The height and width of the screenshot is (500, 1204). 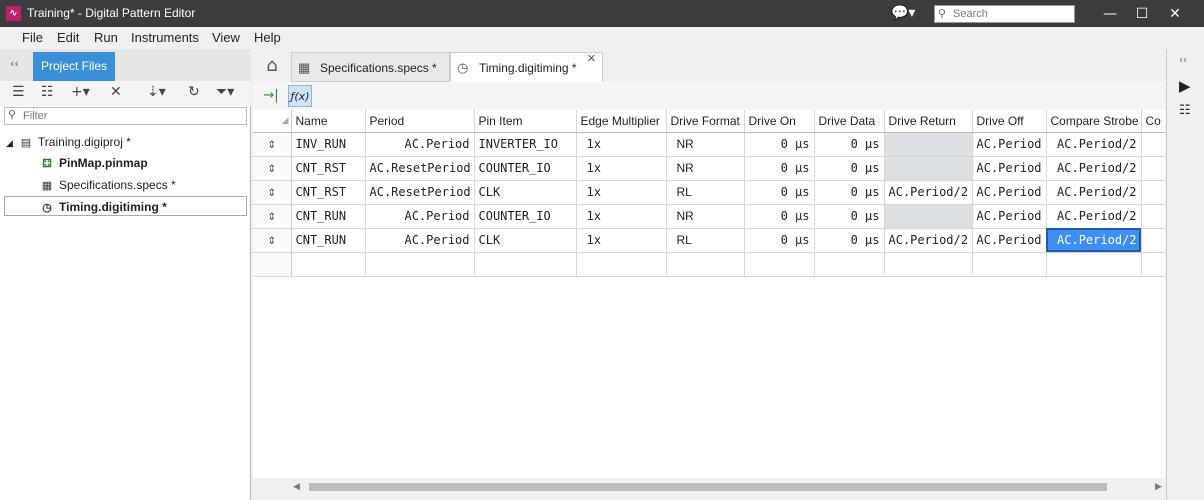 I want to click on cell-compare-strobe-selected: AC.Period/2, so click(x=1094, y=240).